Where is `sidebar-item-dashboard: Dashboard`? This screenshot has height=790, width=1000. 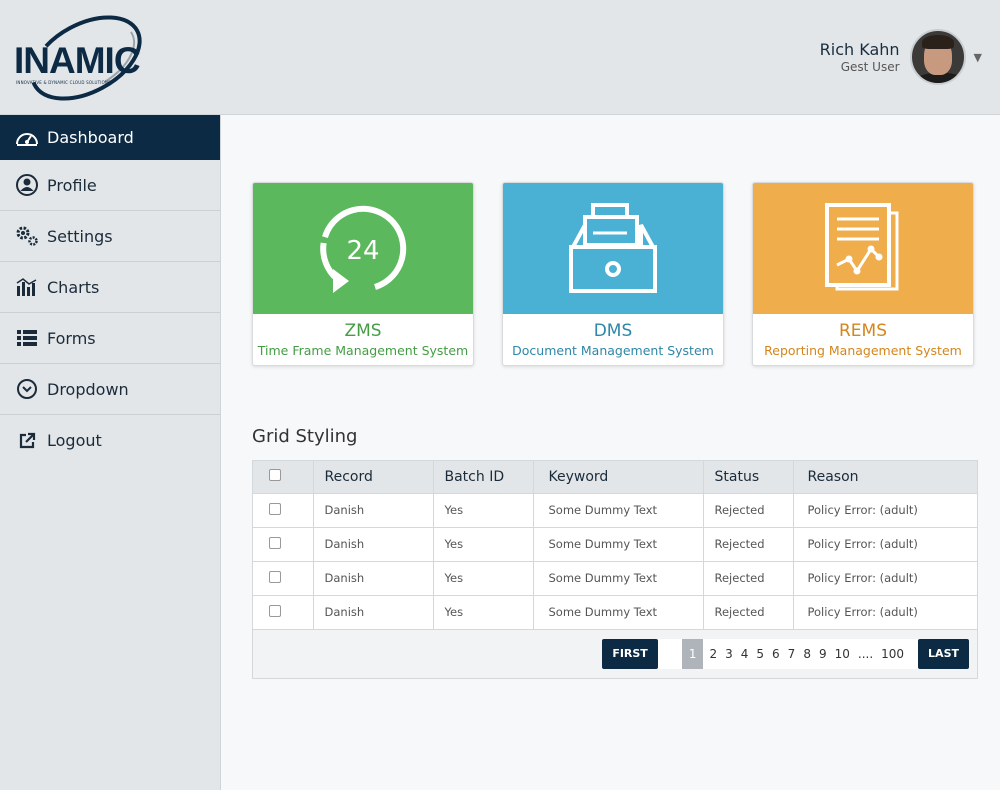
sidebar-item-dashboard: Dashboard is located at coordinates (110, 137).